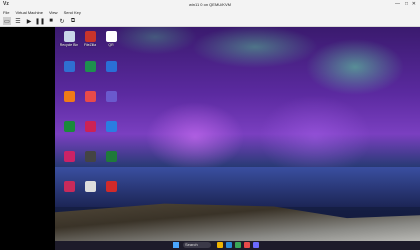  I want to click on stop-icon: ■, so click(51, 21).